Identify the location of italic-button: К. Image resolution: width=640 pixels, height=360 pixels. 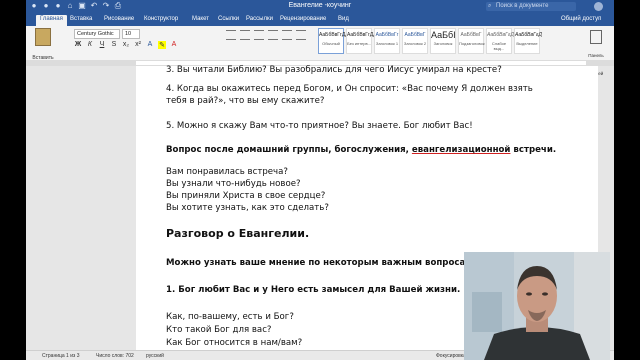
(90, 45).